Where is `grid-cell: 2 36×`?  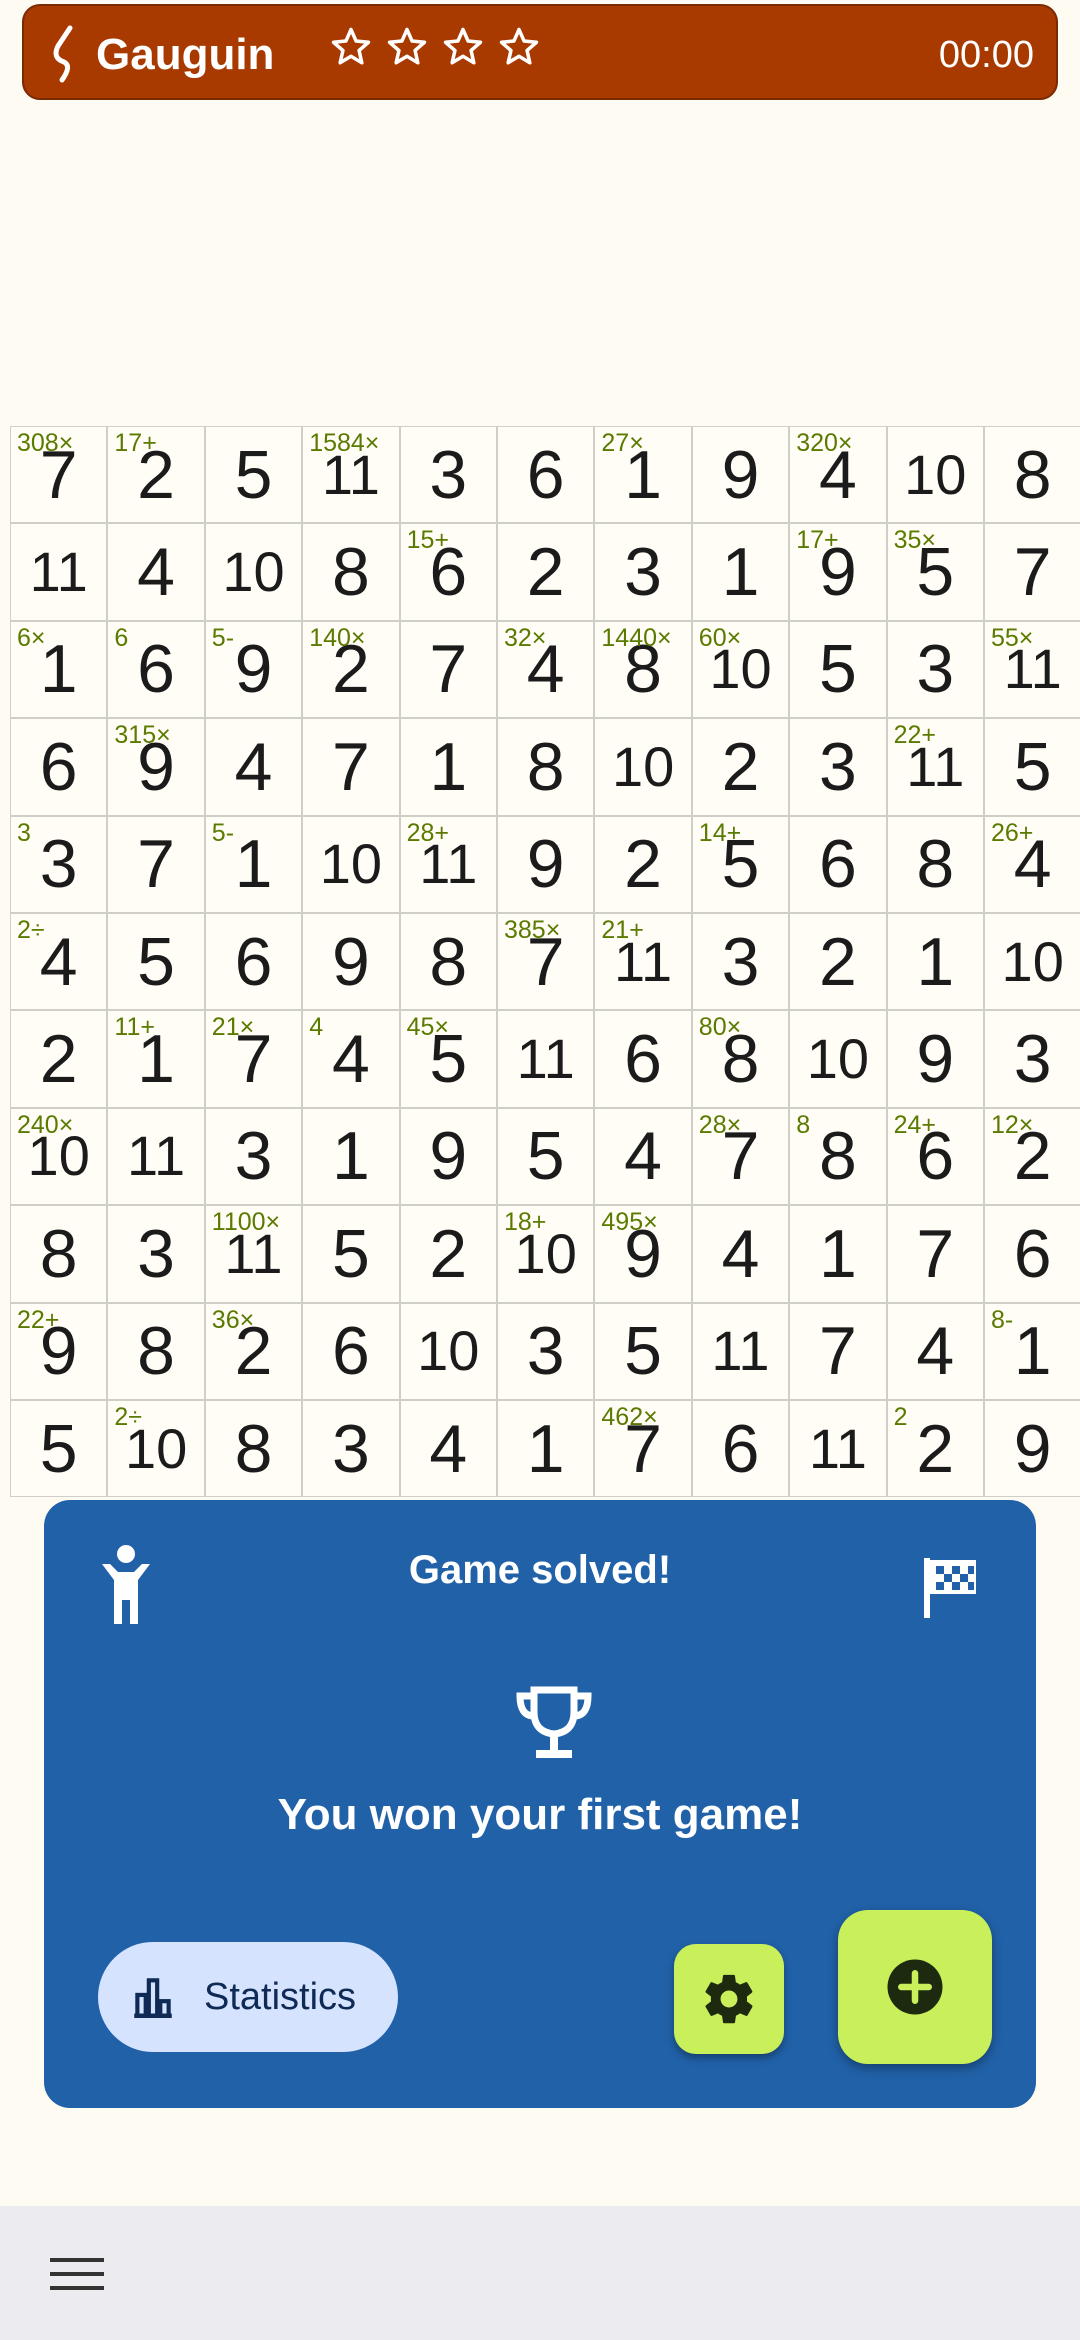
grid-cell: 2 36× is located at coordinates (253, 1351).